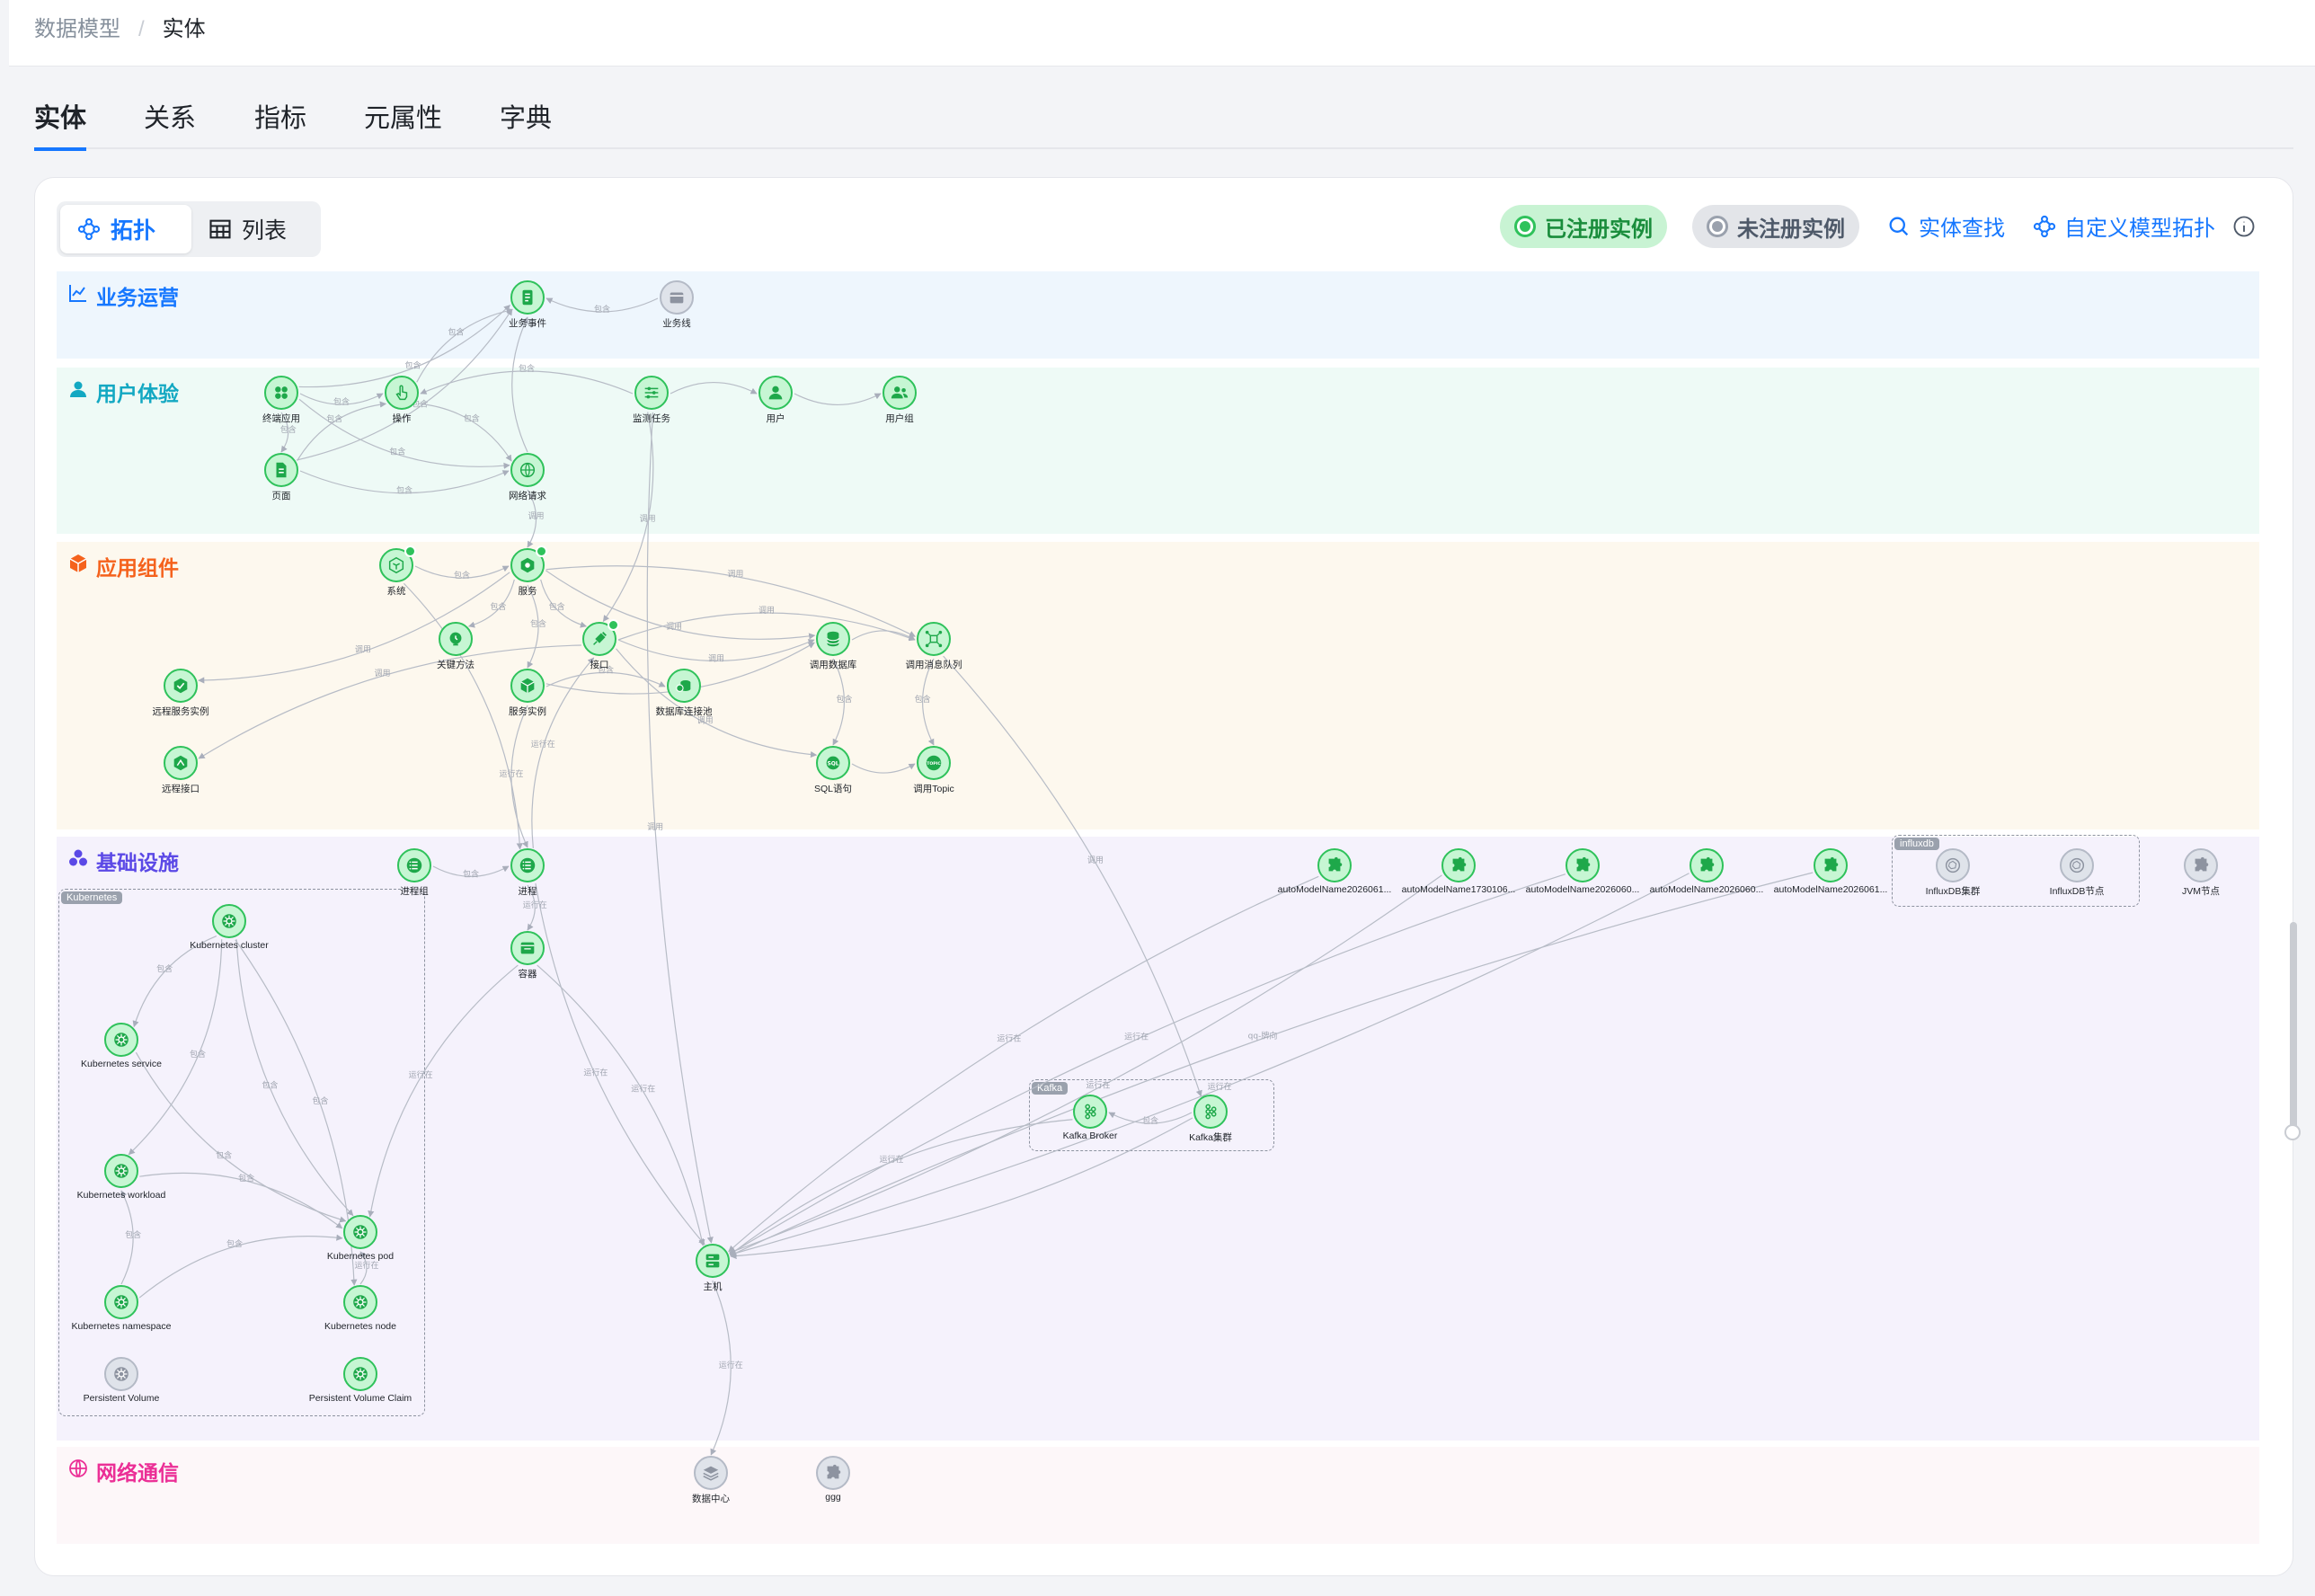  What do you see at coordinates (121, 1195) in the screenshot?
I see `node-label: Kubernetes workload` at bounding box center [121, 1195].